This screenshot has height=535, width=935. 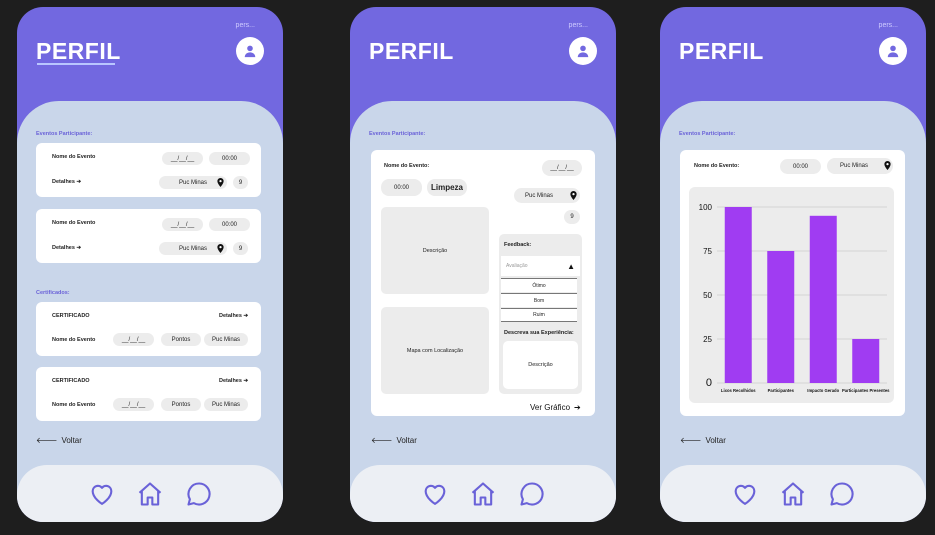 What do you see at coordinates (707, 251) in the screenshot?
I see `y-tick-label: 75` at bounding box center [707, 251].